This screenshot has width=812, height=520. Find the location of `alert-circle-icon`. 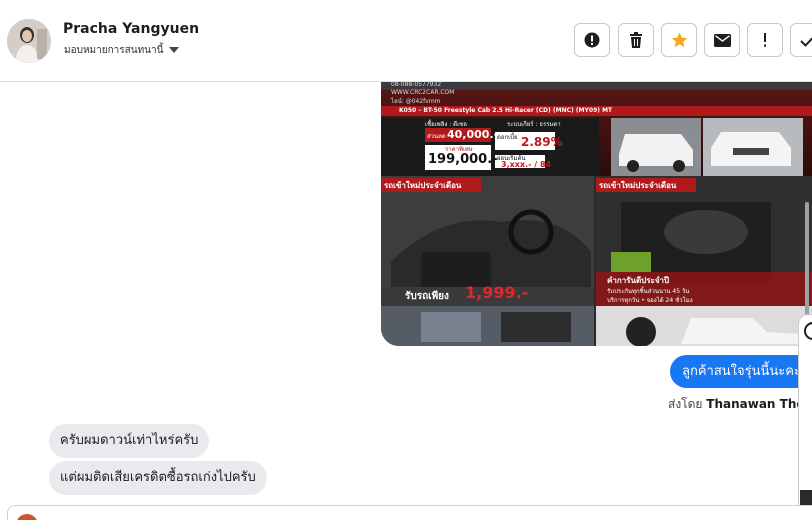

alert-circle-icon is located at coordinates (592, 40).